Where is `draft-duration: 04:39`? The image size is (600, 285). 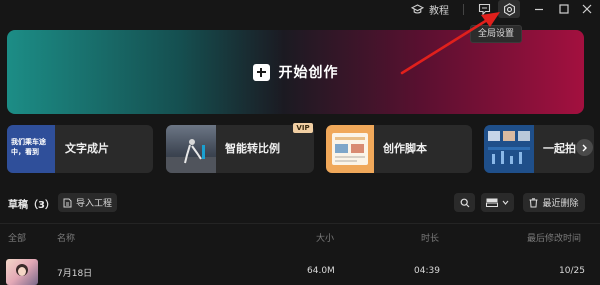
draft-duration: 04:39 is located at coordinates (427, 271).